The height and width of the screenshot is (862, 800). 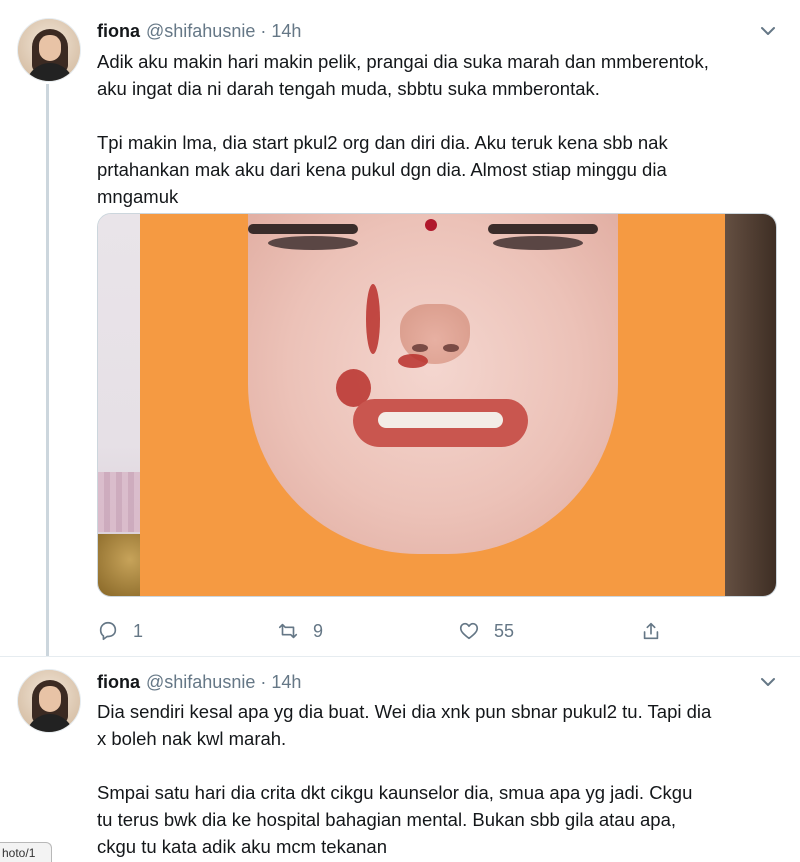 I want to click on share-button, so click(x=651, y=631).